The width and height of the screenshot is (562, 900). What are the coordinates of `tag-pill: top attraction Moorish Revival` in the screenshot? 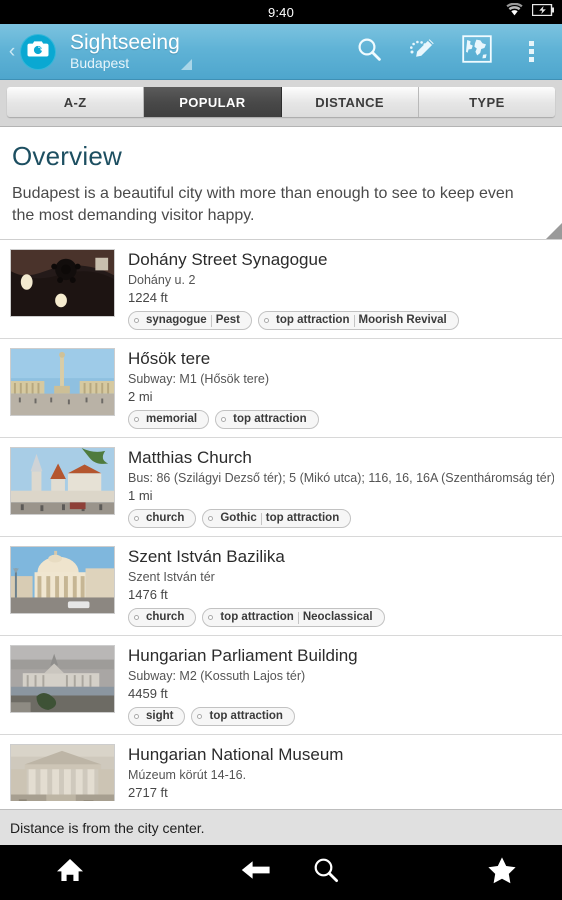 It's located at (358, 320).